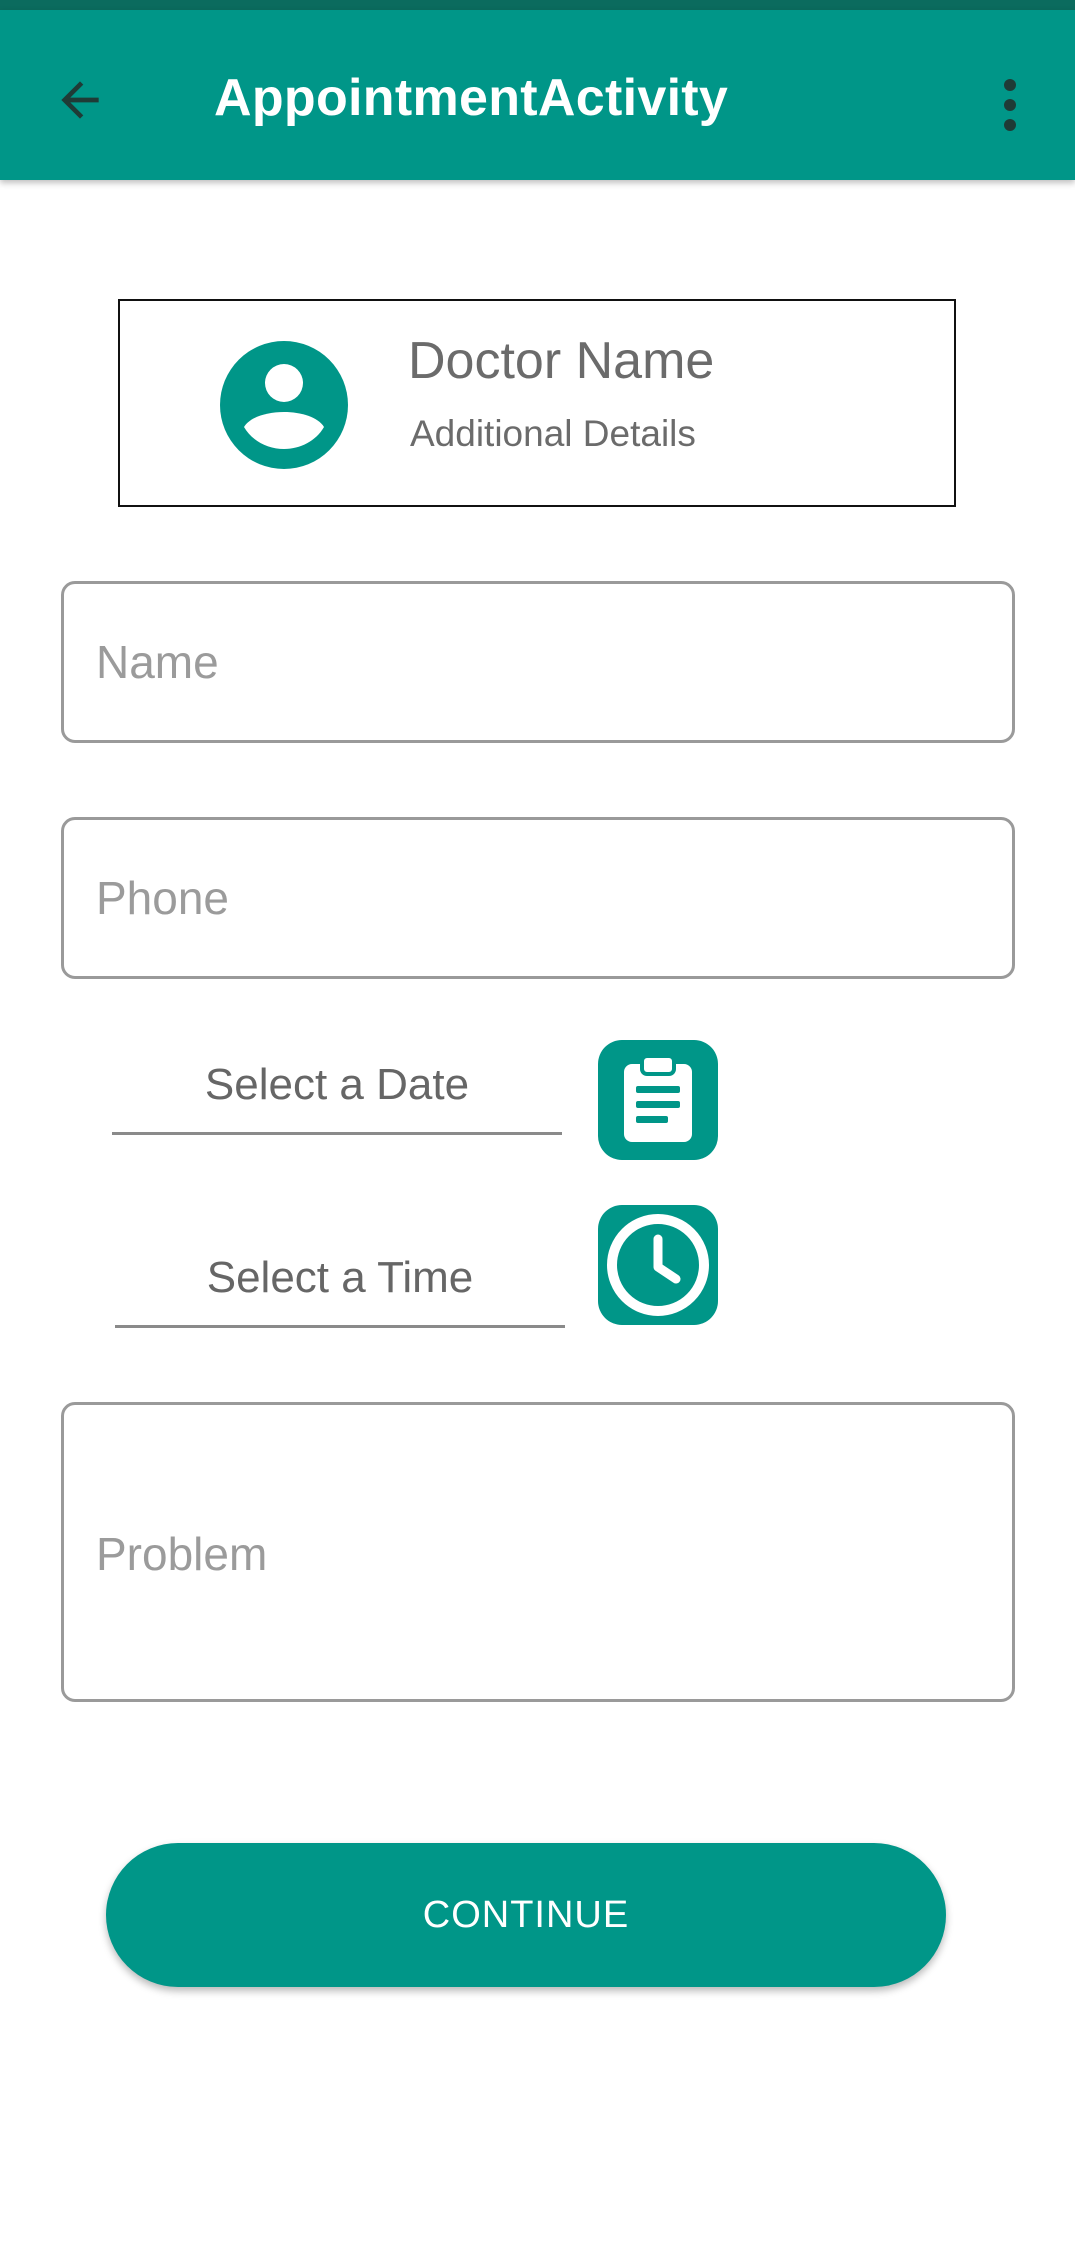 The image size is (1075, 2254). I want to click on overflow-menu-button, so click(1010, 105).